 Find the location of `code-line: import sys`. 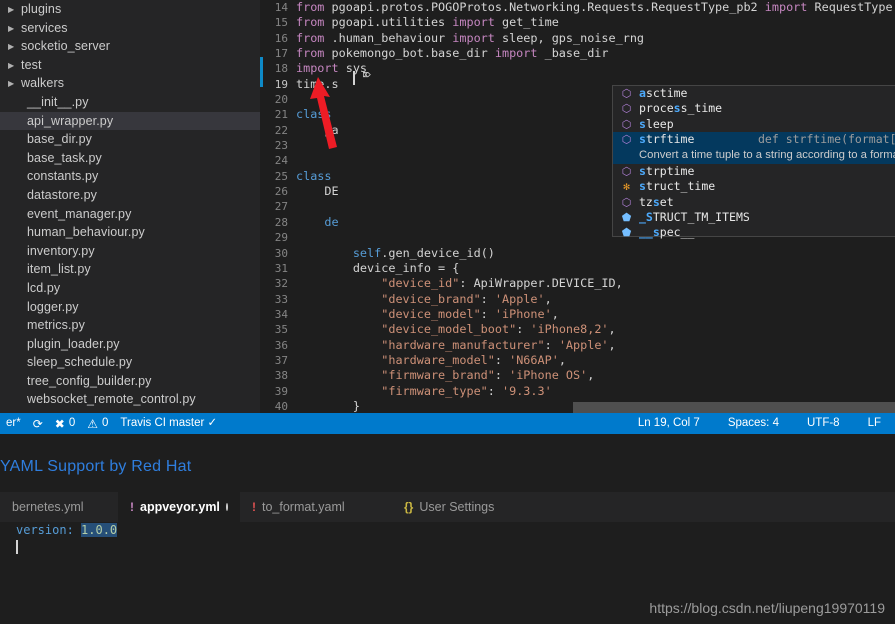

code-line: import sys is located at coordinates (595, 68).